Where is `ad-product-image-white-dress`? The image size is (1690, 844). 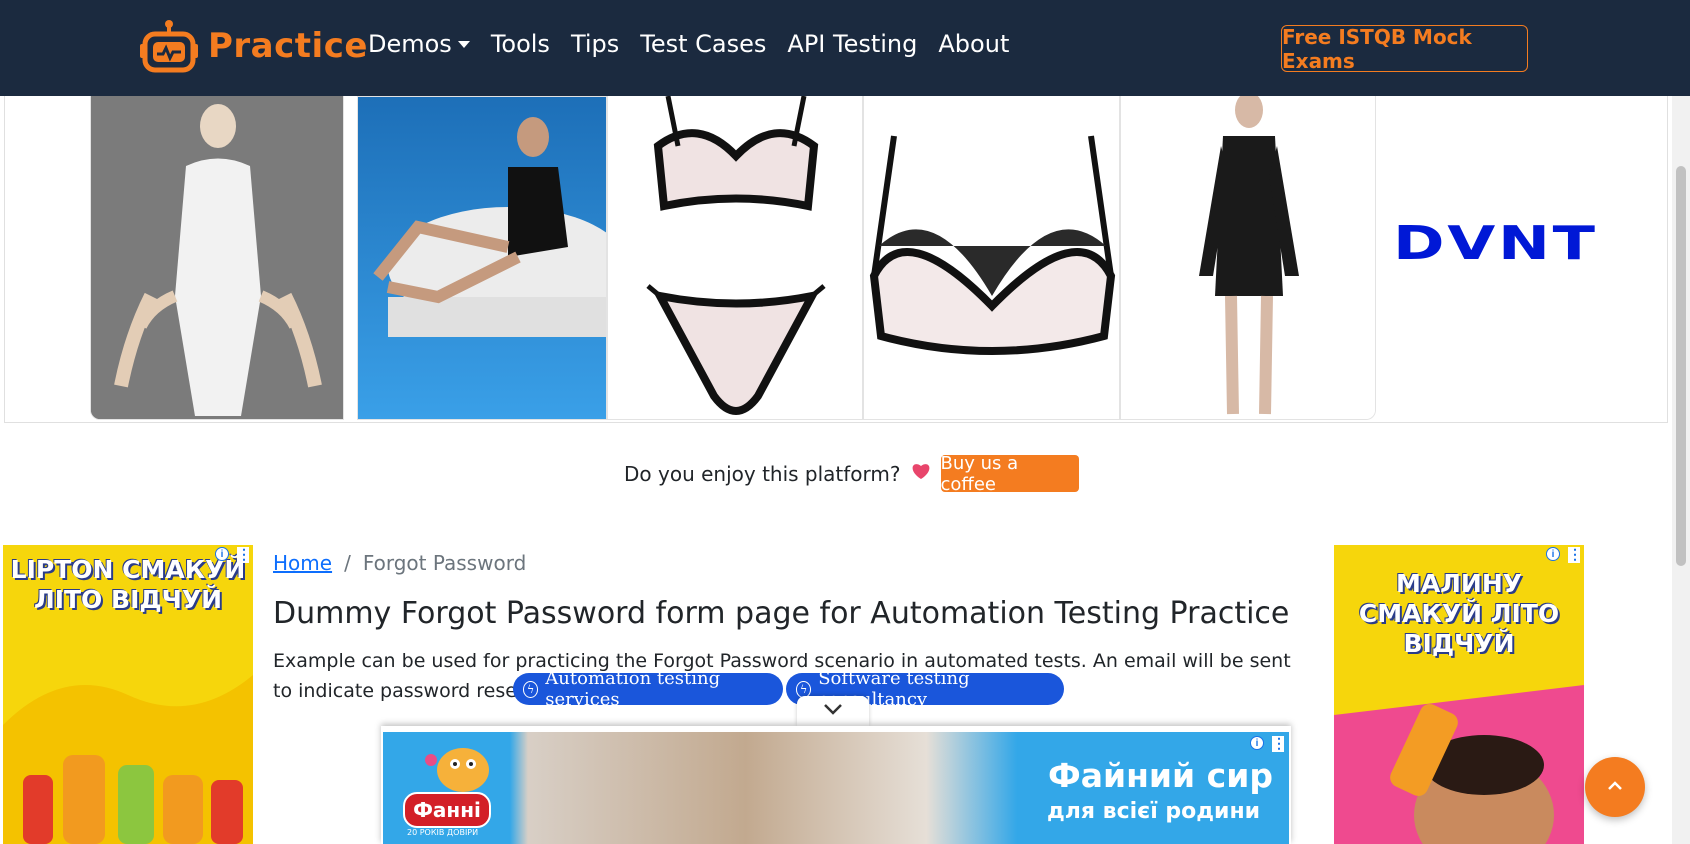
ad-product-image-white-dress is located at coordinates (217, 258).